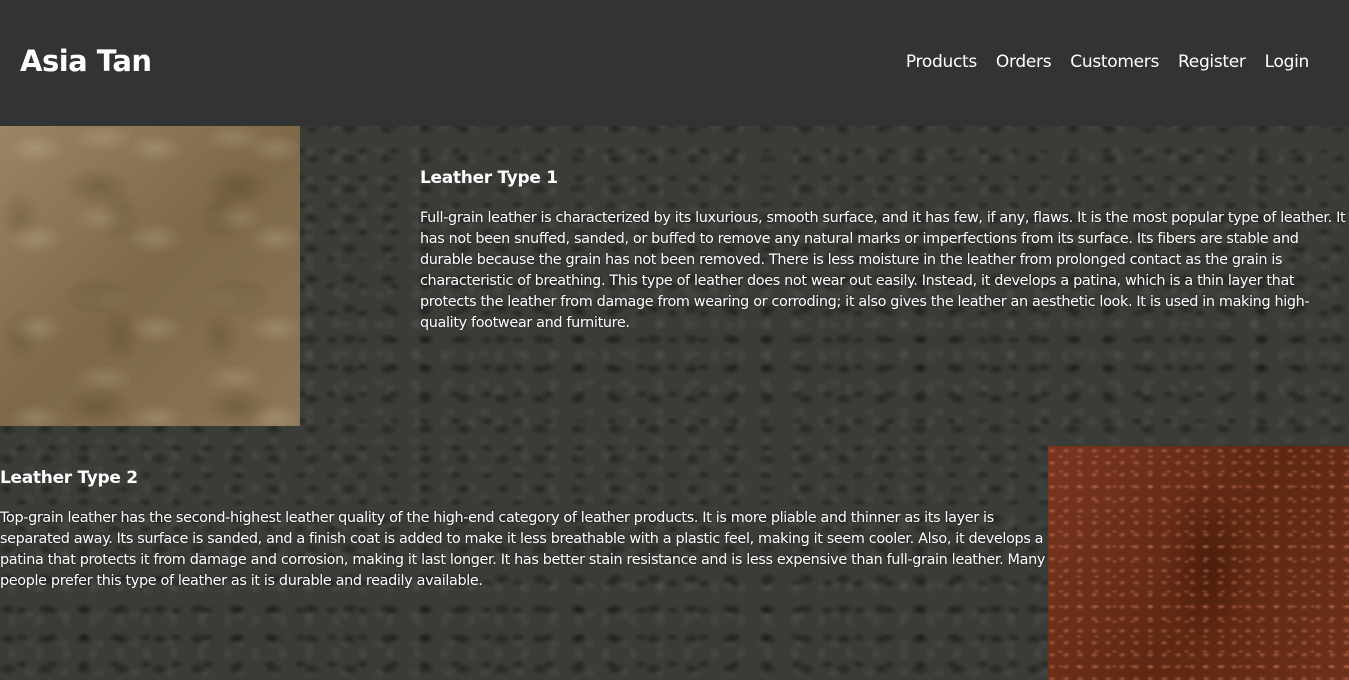 The image size is (1349, 680). Describe the element at coordinates (489, 178) in the screenshot. I see `leather-type-1-title: Leather Type 1` at that location.